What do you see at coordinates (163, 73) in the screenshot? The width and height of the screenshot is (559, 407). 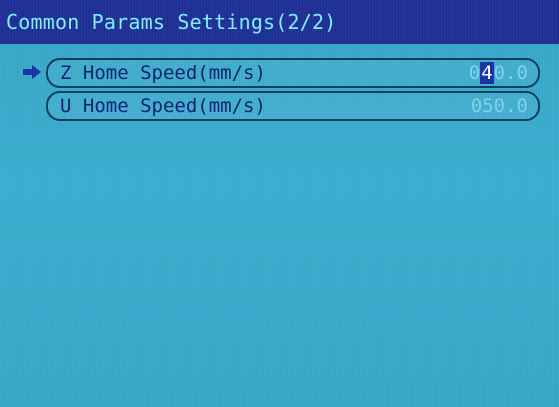 I see `param-label: Z Home Speed(mm/s)` at bounding box center [163, 73].